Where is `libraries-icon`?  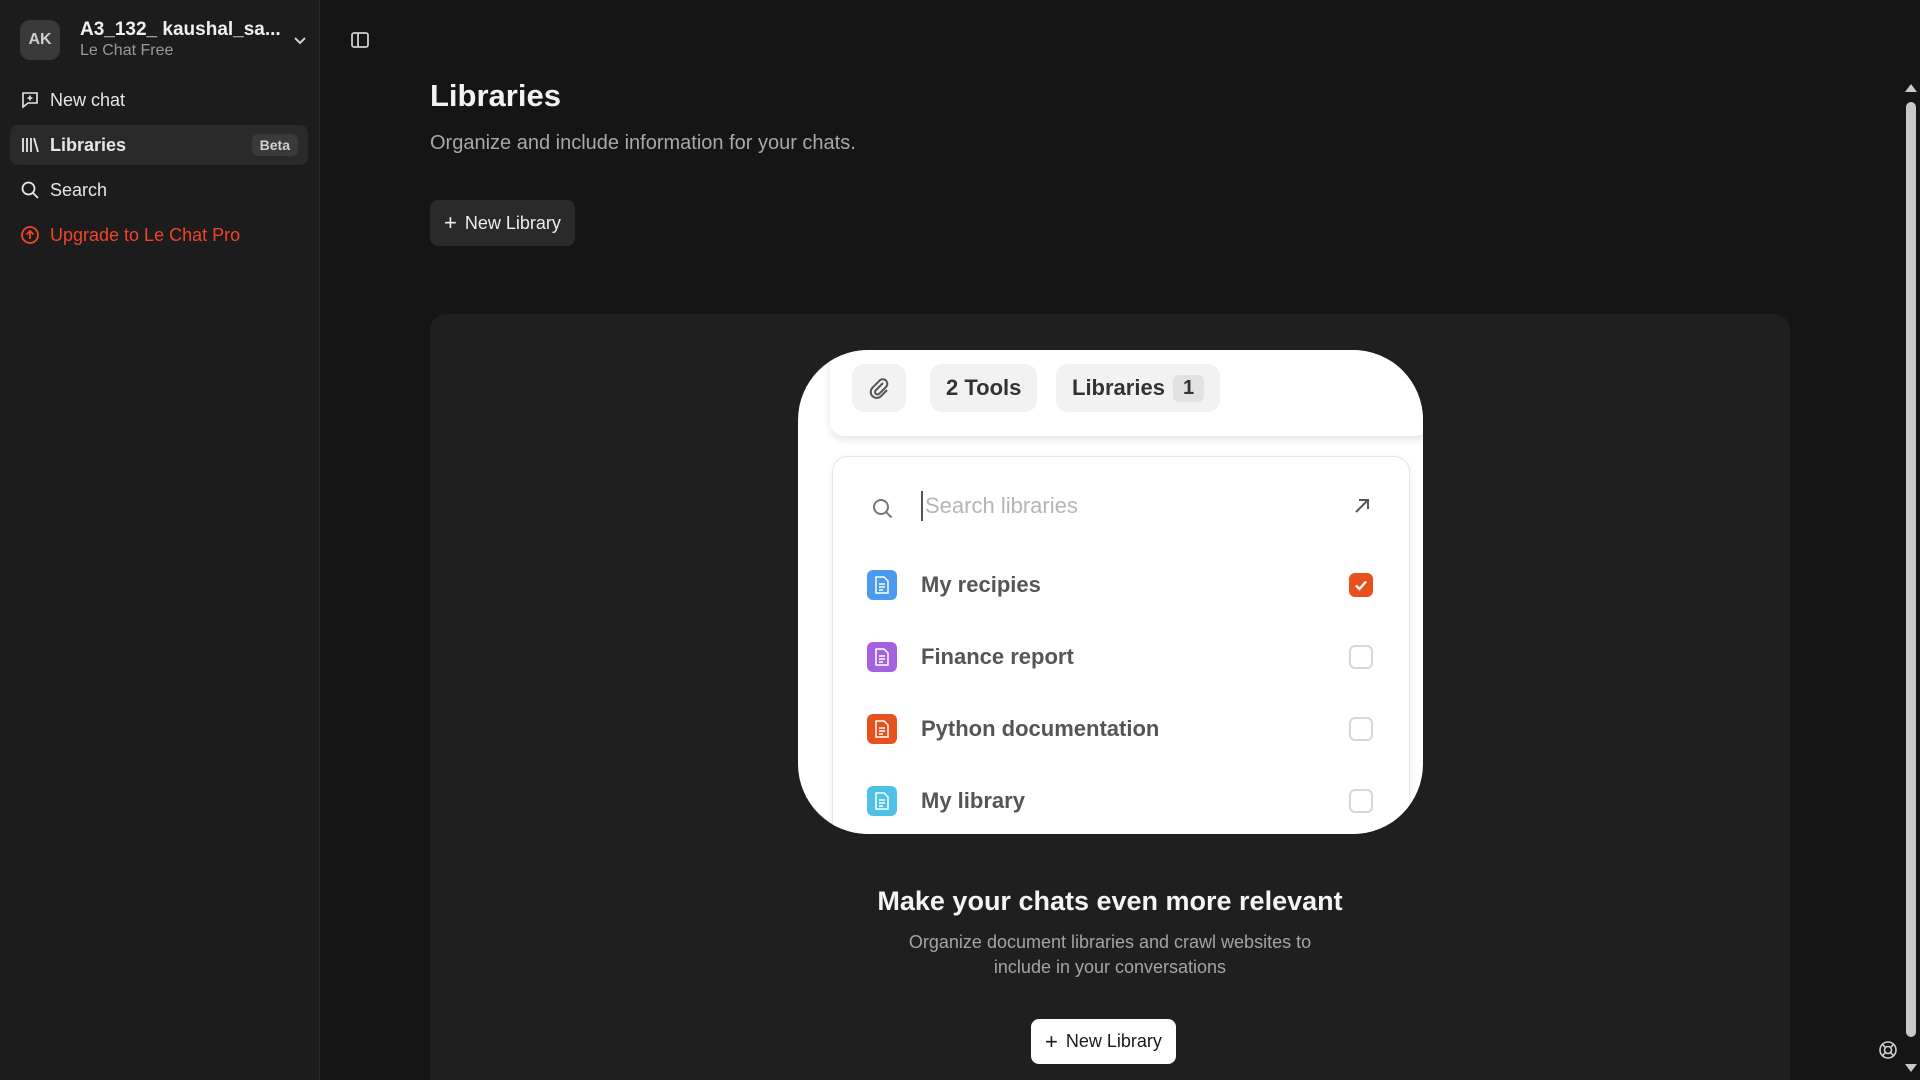
libraries-icon is located at coordinates (30, 145).